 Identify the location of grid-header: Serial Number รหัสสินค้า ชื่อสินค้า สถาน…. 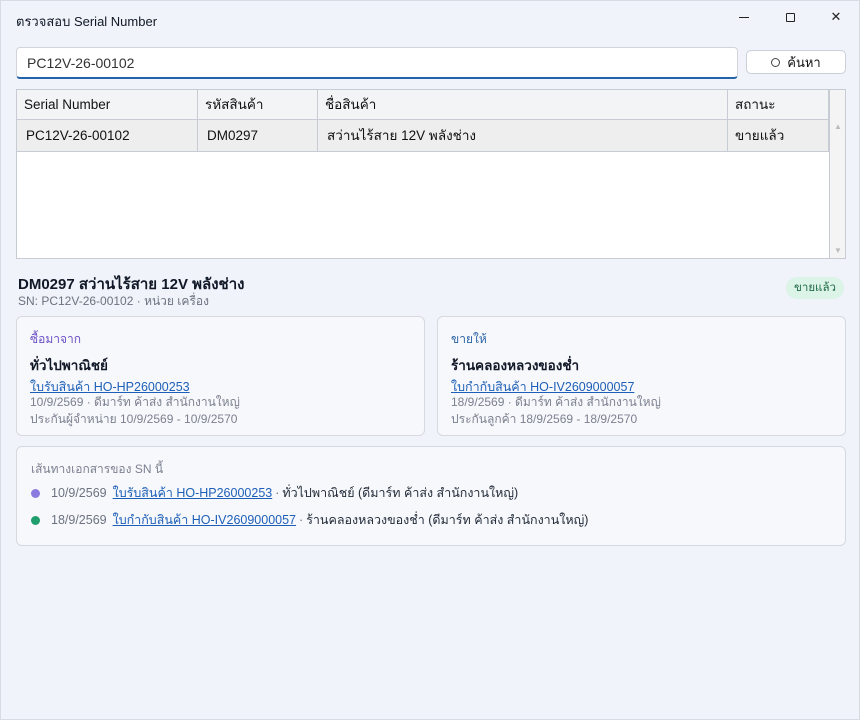
(423, 105).